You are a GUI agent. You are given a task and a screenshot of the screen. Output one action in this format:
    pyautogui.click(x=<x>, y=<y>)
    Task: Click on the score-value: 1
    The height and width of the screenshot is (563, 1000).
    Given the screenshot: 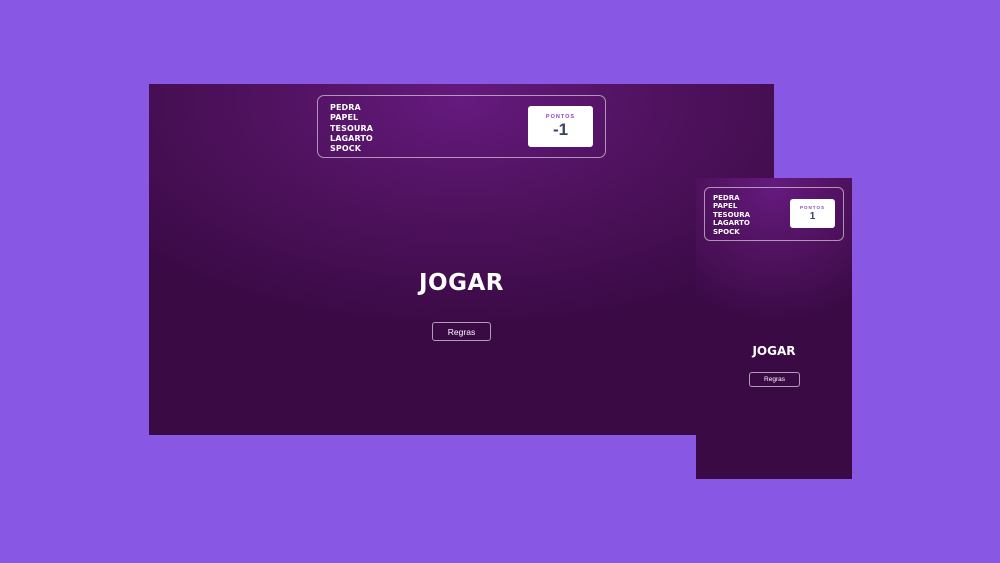 What is the action you would take?
    pyautogui.click(x=812, y=216)
    